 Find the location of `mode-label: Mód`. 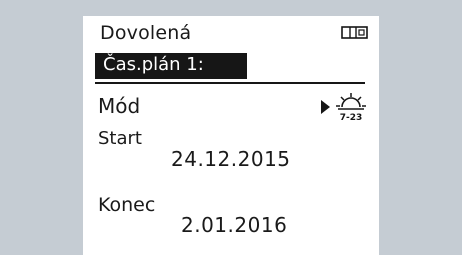

mode-label: Mód is located at coordinates (119, 106).